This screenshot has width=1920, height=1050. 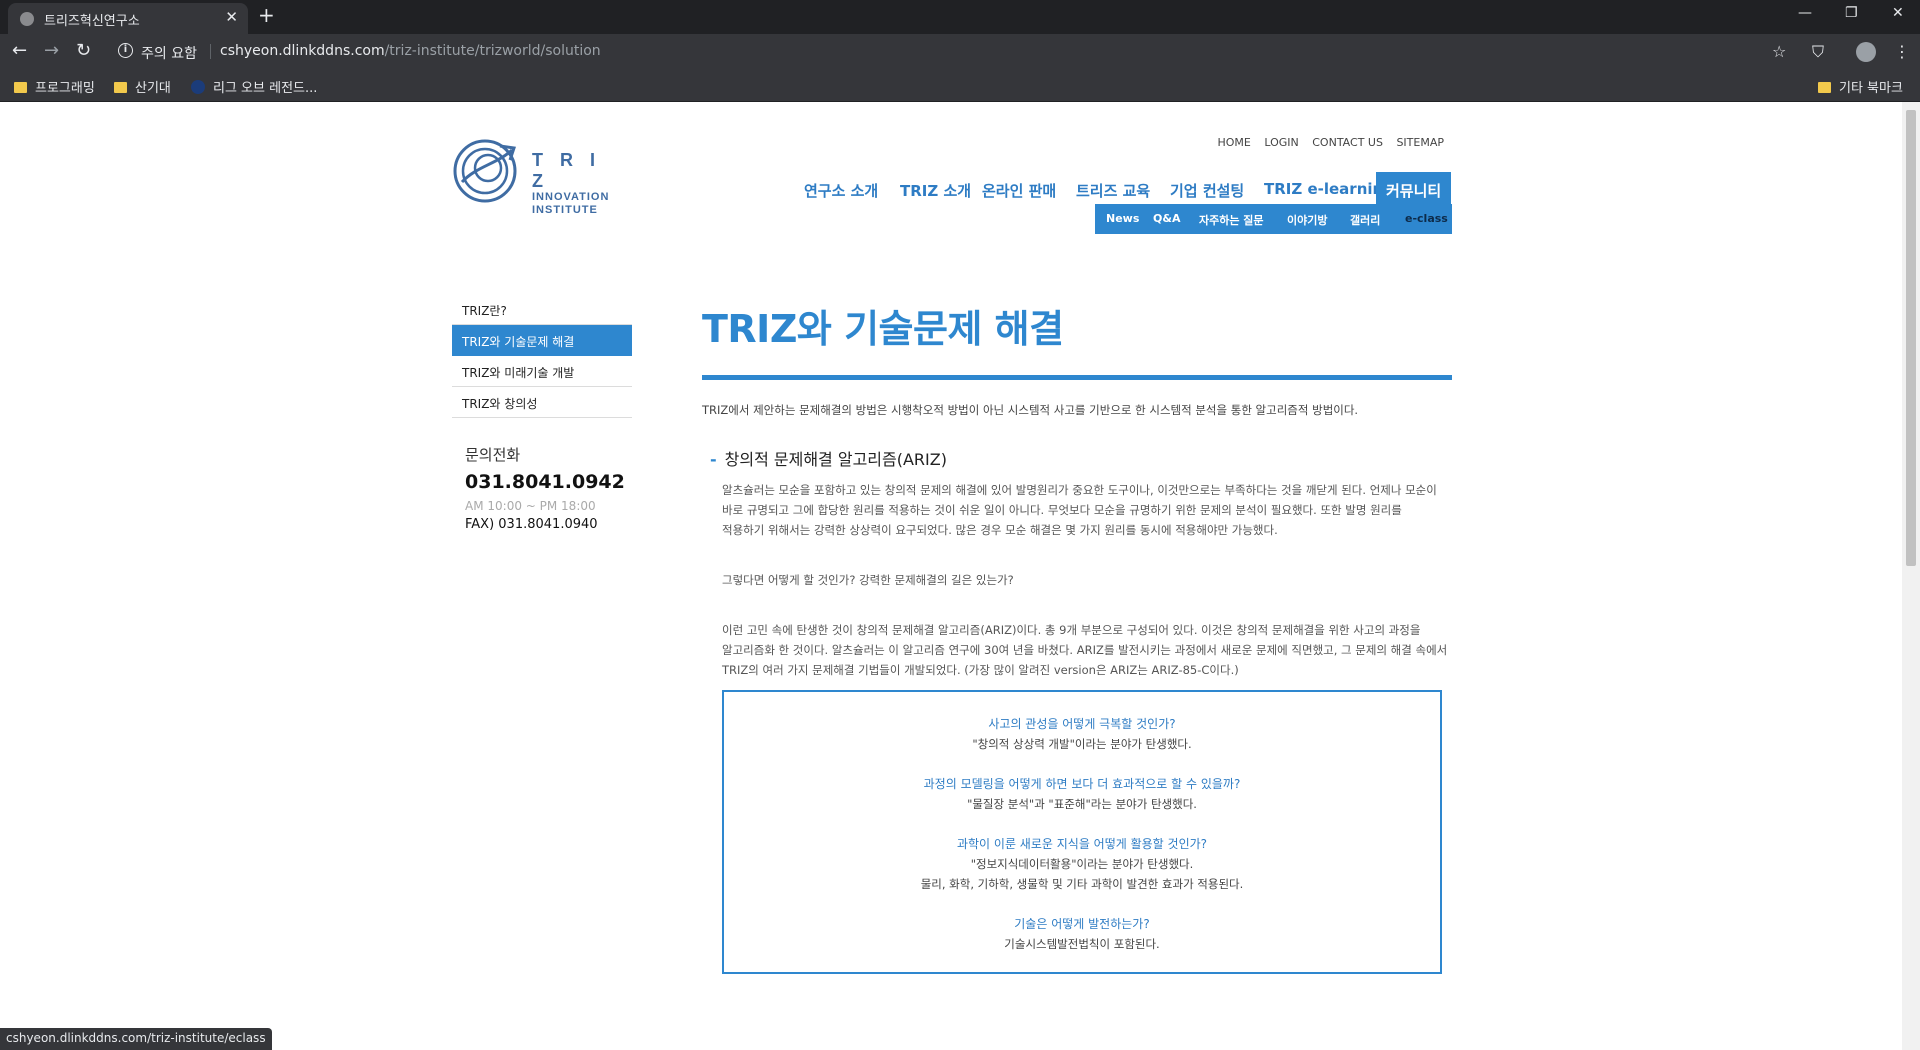 I want to click on section-heading: - 창의적 문제해결 알고리즘(ARIZ), so click(x=828, y=459).